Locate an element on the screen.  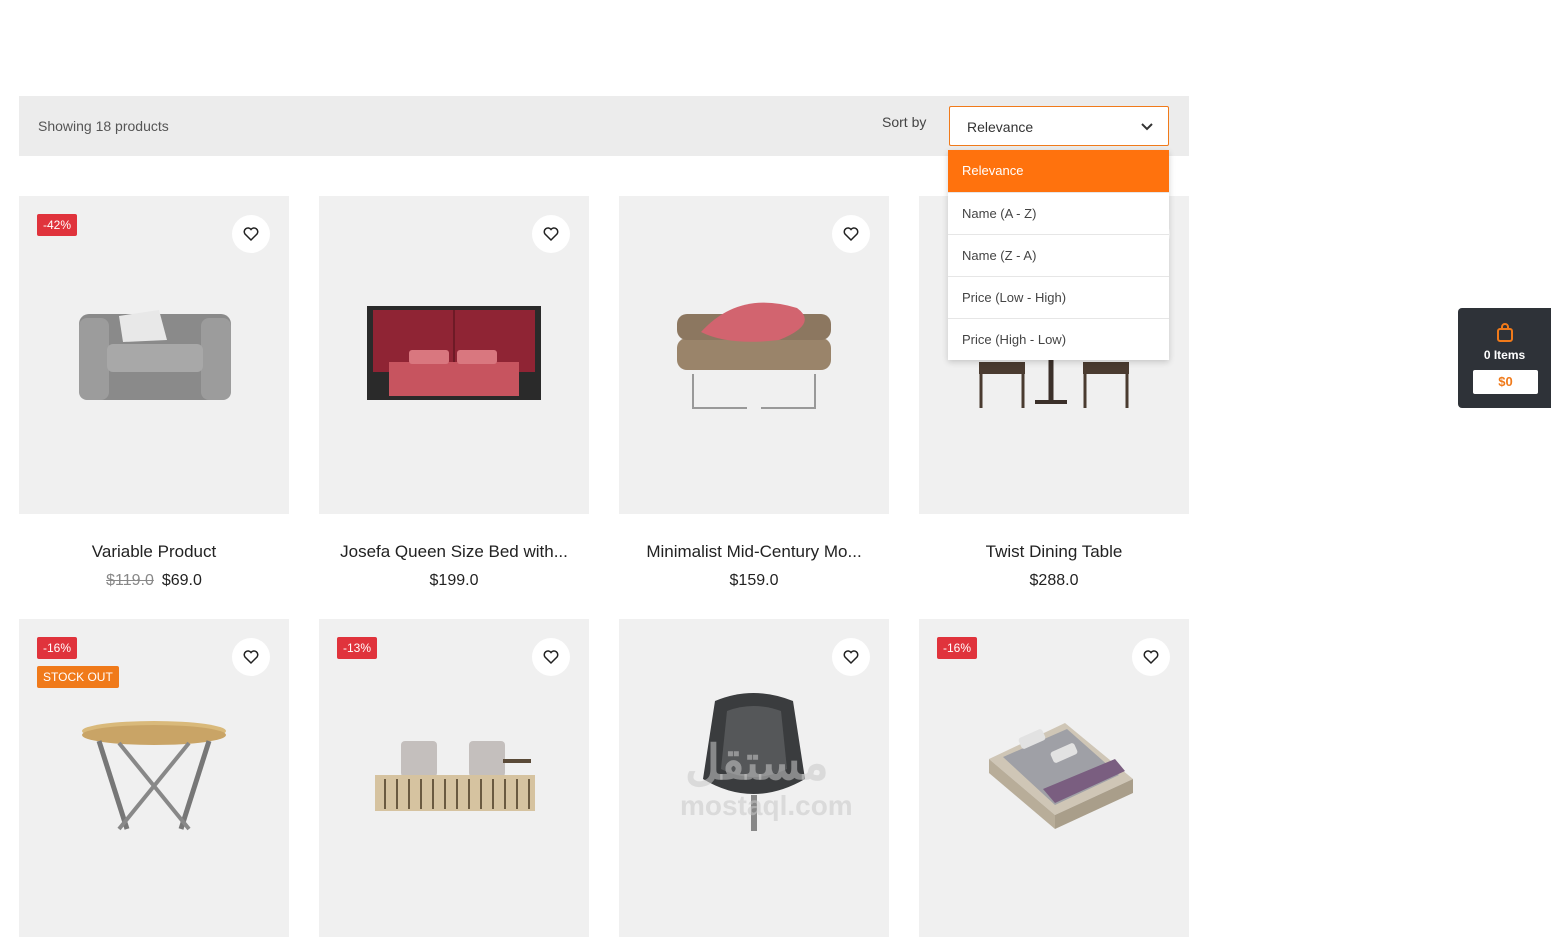
sort-option-name-asc: Name (A - Z) is located at coordinates (1058, 213).